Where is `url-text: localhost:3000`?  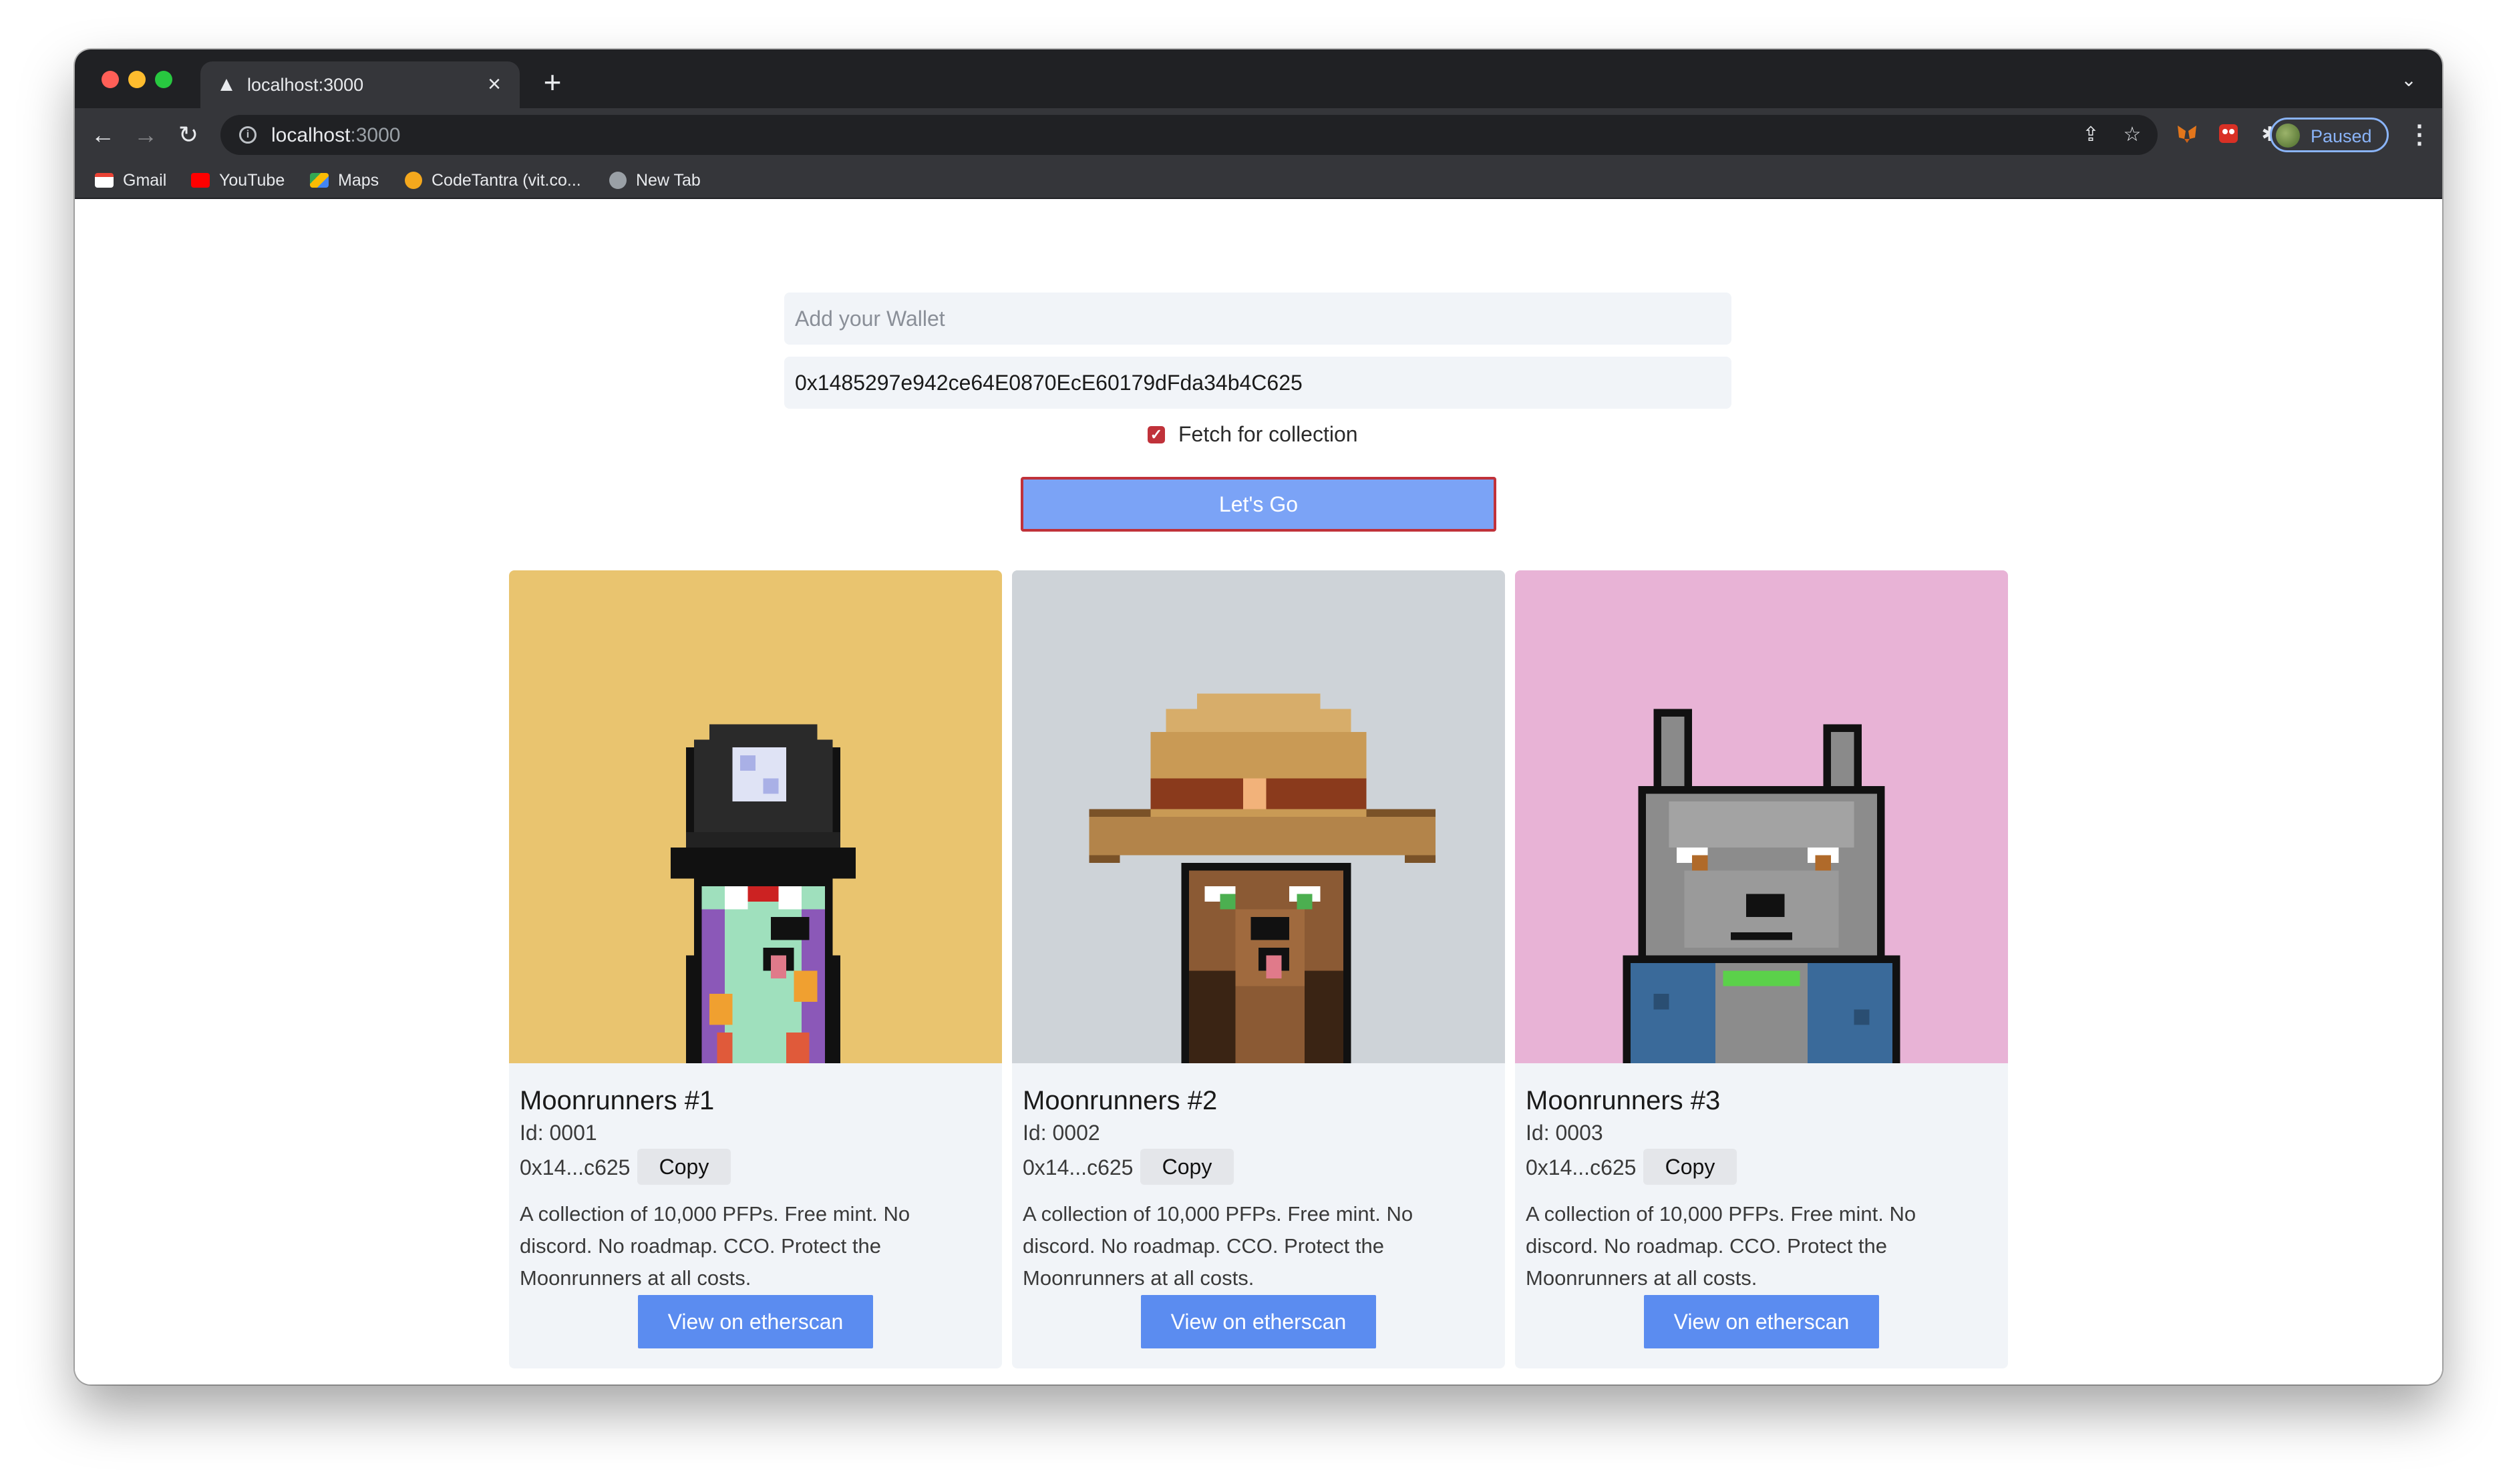
url-text: localhost:3000 is located at coordinates (335, 135).